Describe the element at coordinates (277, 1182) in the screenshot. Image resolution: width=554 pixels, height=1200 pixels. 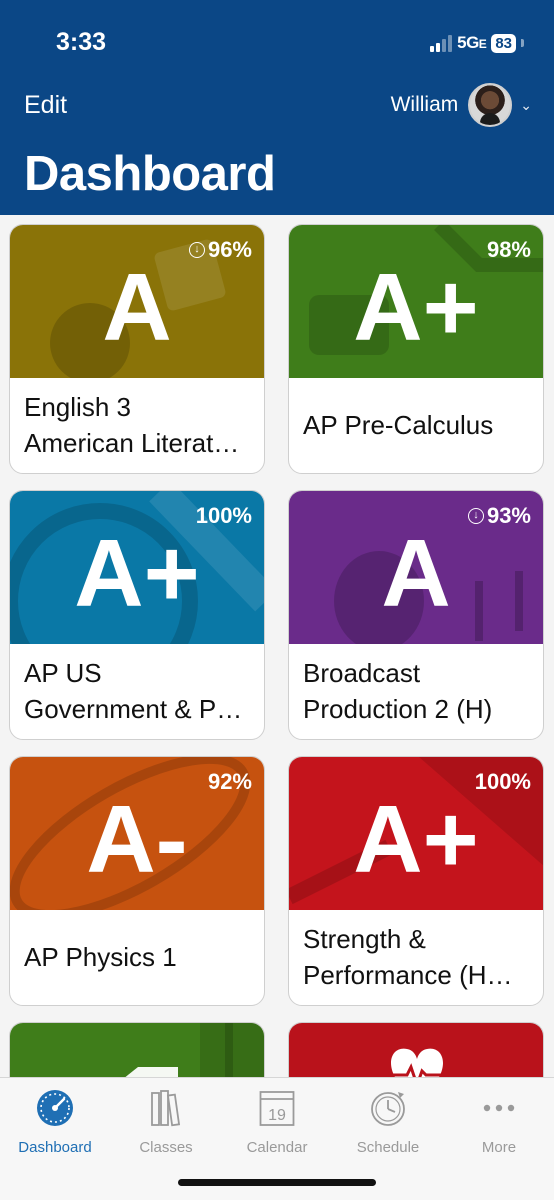
I see `home-indicator` at that location.